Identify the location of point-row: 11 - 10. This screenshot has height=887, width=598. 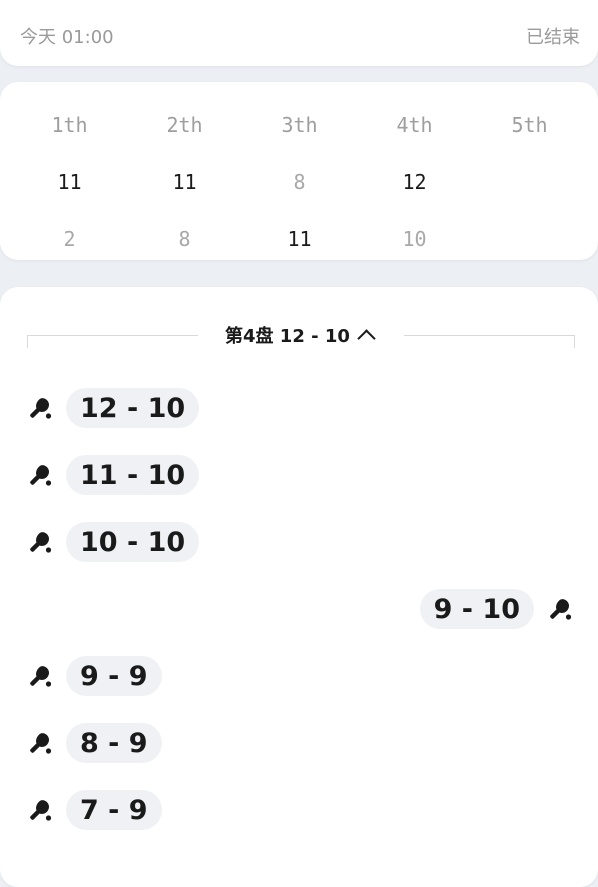
(114, 475).